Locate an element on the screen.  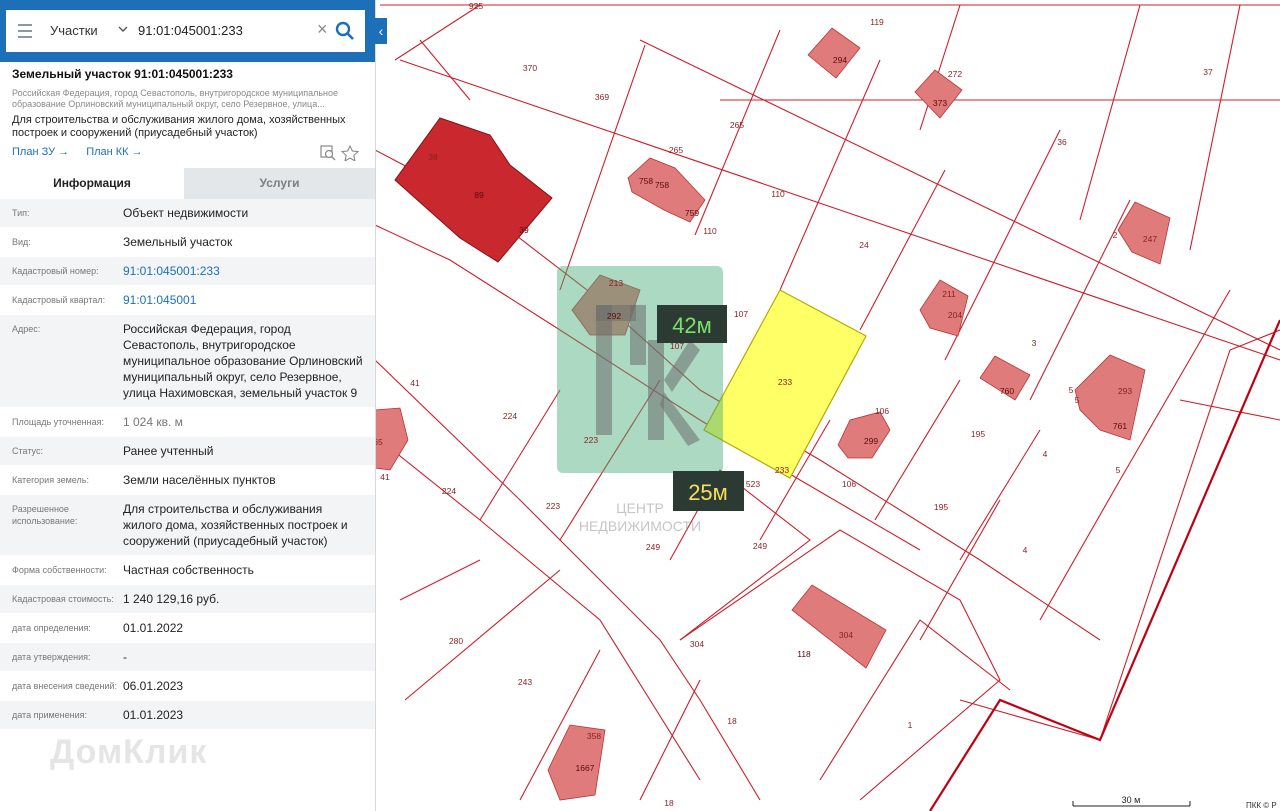
info-value-link: 91:01:045001 is located at coordinates (243, 300).